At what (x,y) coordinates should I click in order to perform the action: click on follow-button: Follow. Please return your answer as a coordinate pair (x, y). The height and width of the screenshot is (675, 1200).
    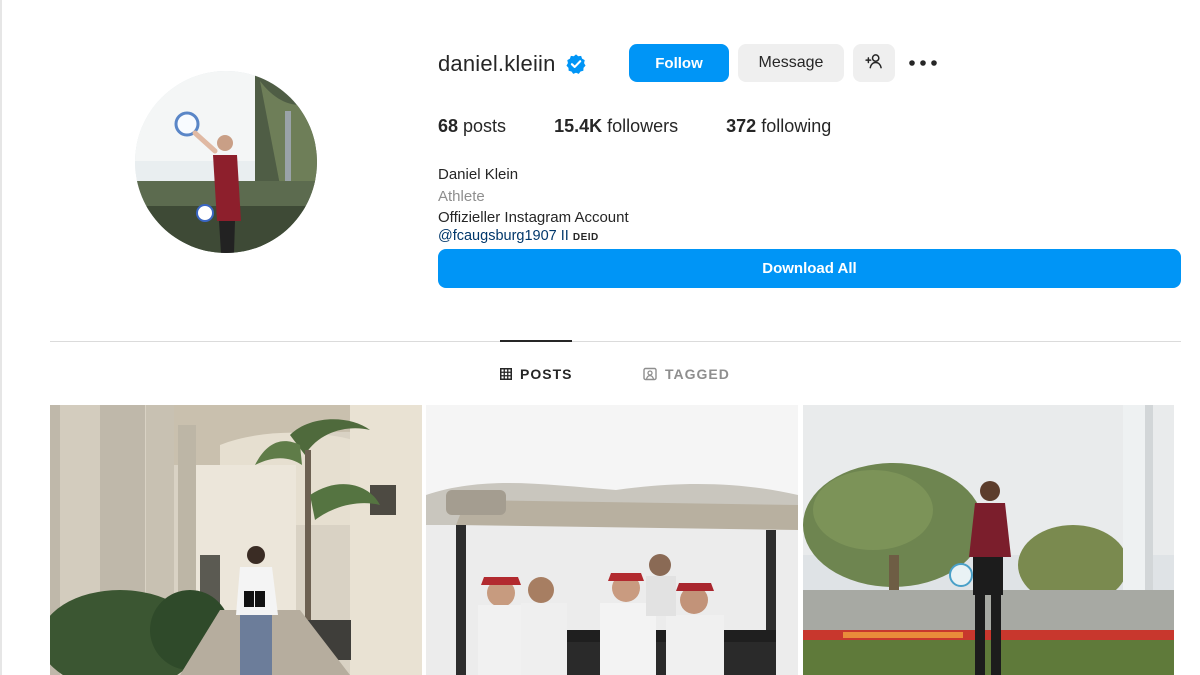
    Looking at the image, I should click on (679, 63).